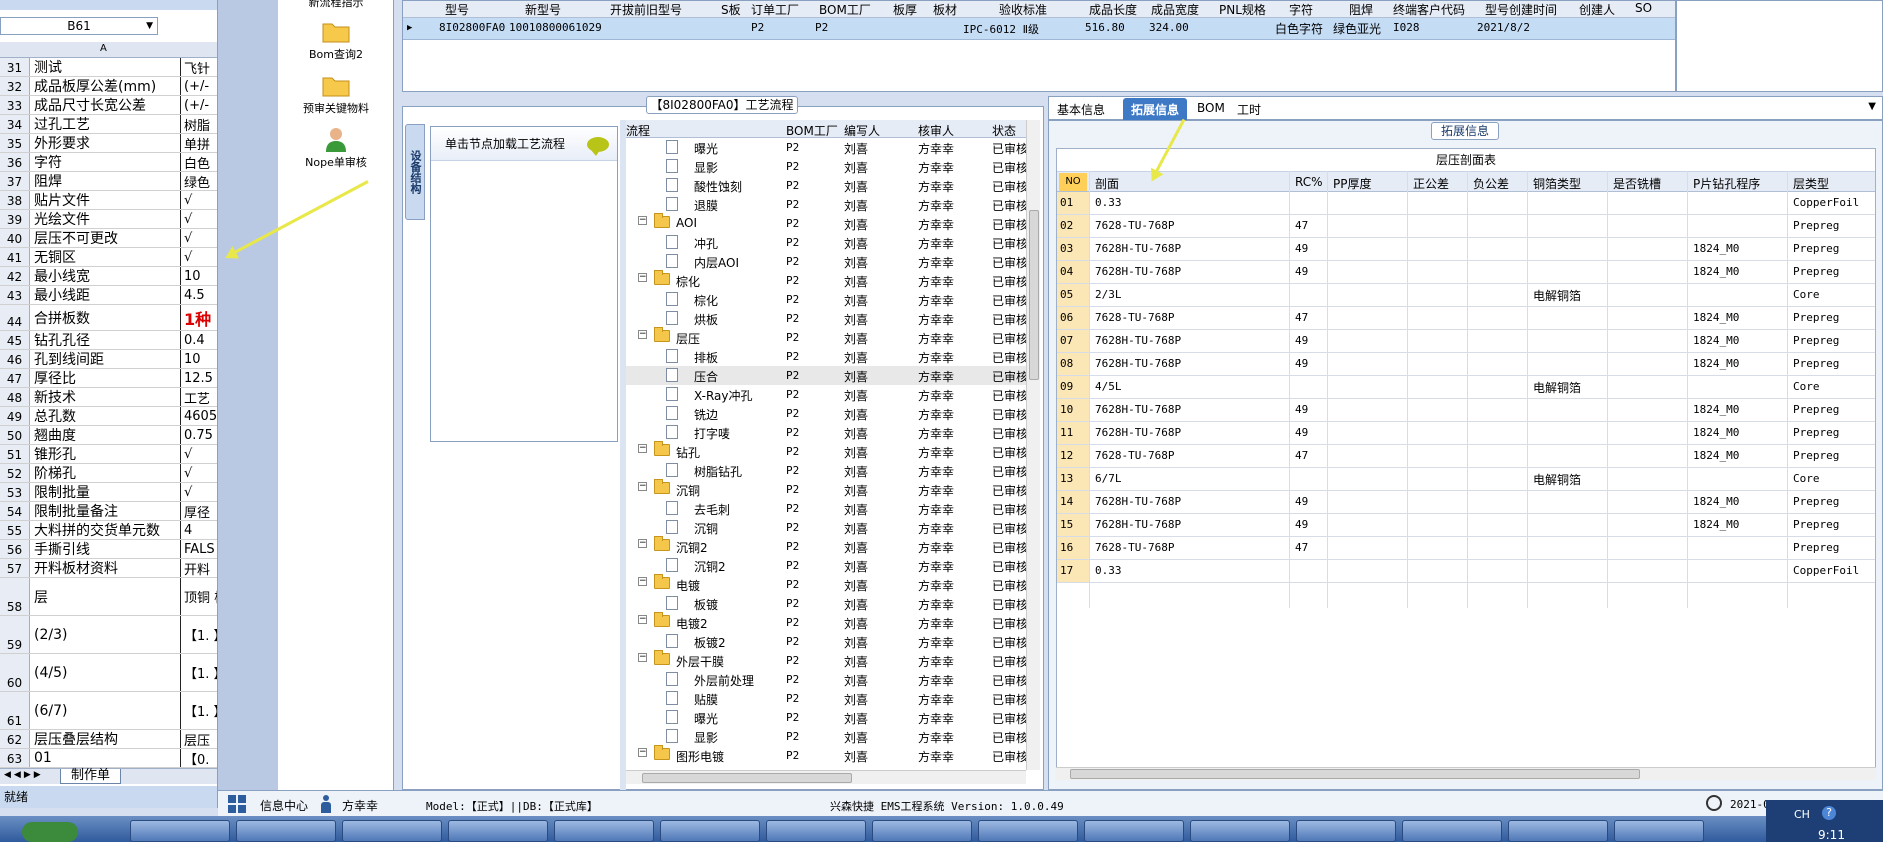 This screenshot has width=1883, height=842. Describe the element at coordinates (827, 356) in the screenshot. I see `list-item: 排板 P2 刘喜 方幸幸 已审核` at that location.